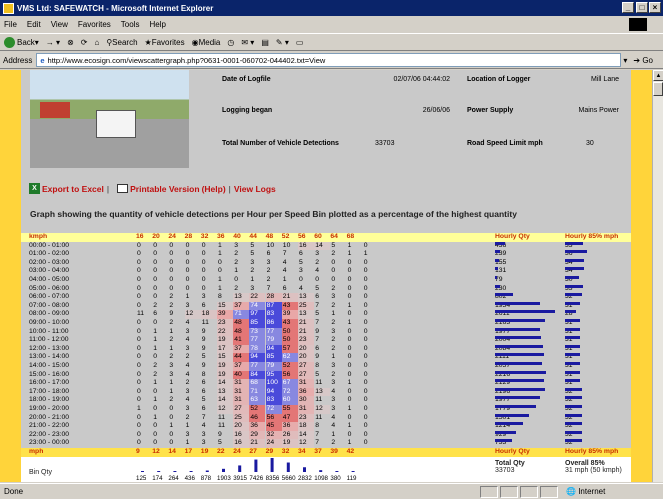 Image resolution: width=663 pixels, height=499 pixels. I want to click on bin-cell: 28, so click(273, 297).